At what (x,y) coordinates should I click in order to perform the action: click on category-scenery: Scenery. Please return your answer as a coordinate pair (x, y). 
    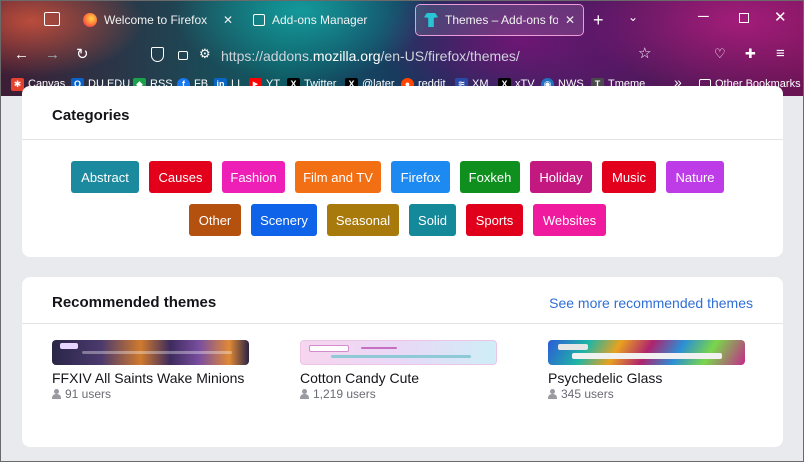
    Looking at the image, I should click on (284, 220).